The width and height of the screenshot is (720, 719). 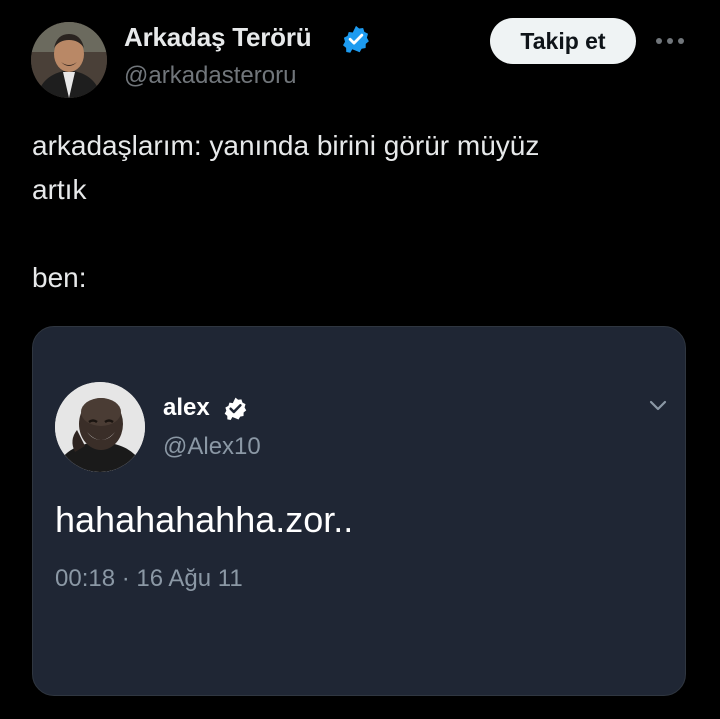 I want to click on more-horizontal-icon, so click(x=670, y=41).